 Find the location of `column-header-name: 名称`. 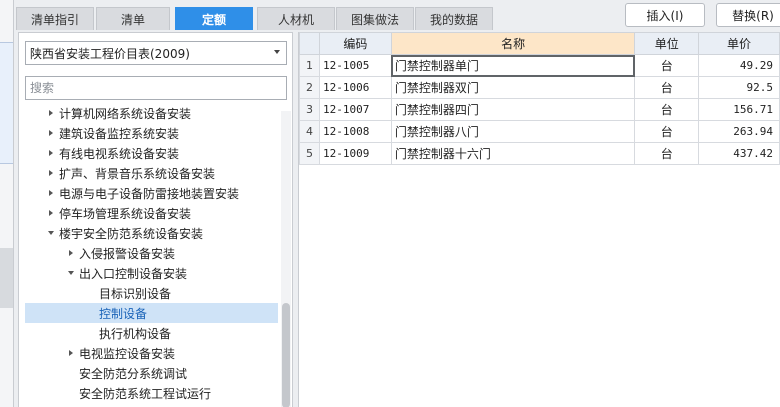

column-header-name: 名称 is located at coordinates (513, 43).